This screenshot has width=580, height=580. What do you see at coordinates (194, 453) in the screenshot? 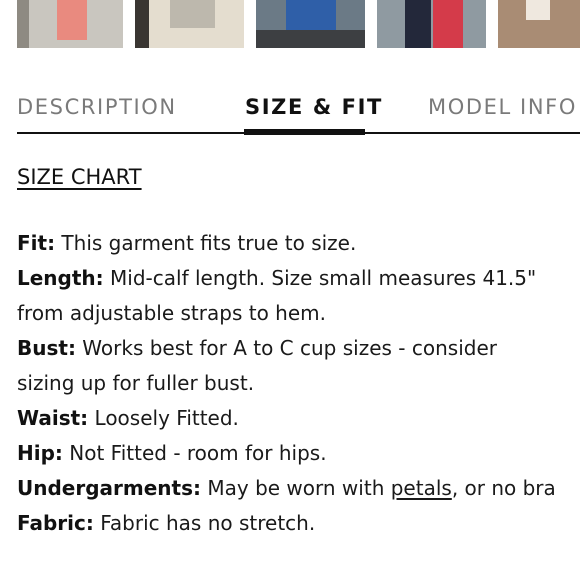
I see `hip-text: Not Fitted - room for hips.` at bounding box center [194, 453].